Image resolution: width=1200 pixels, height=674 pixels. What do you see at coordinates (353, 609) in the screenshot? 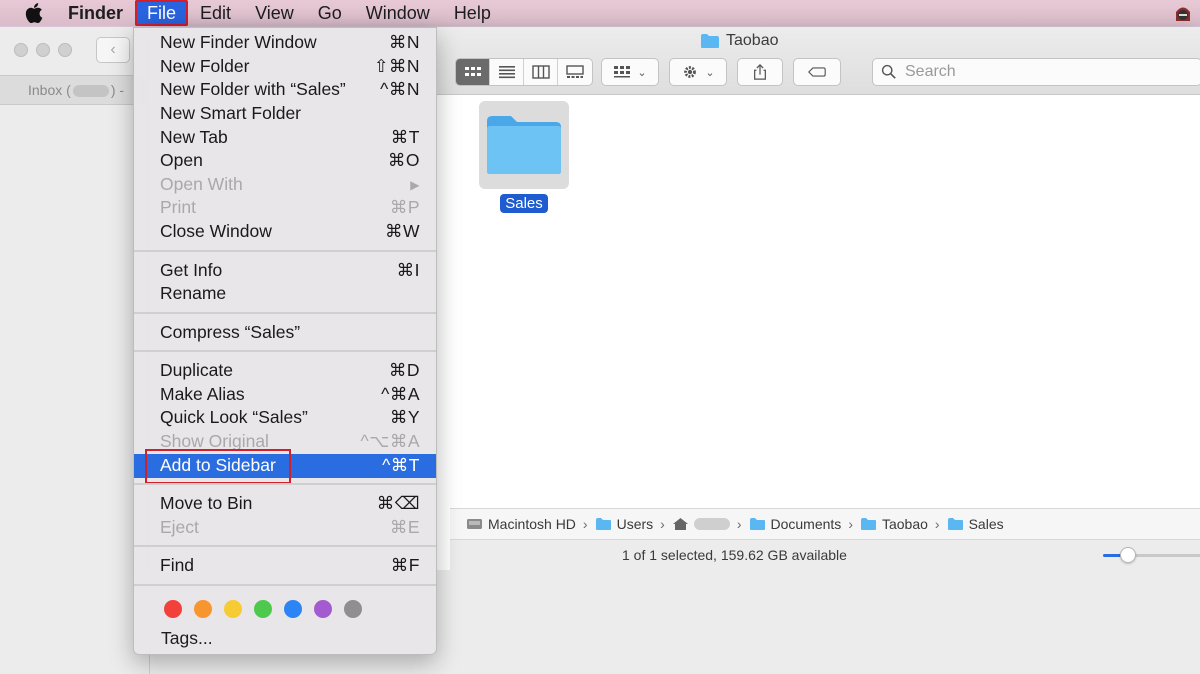
I see `tag-gray-dot` at bounding box center [353, 609].